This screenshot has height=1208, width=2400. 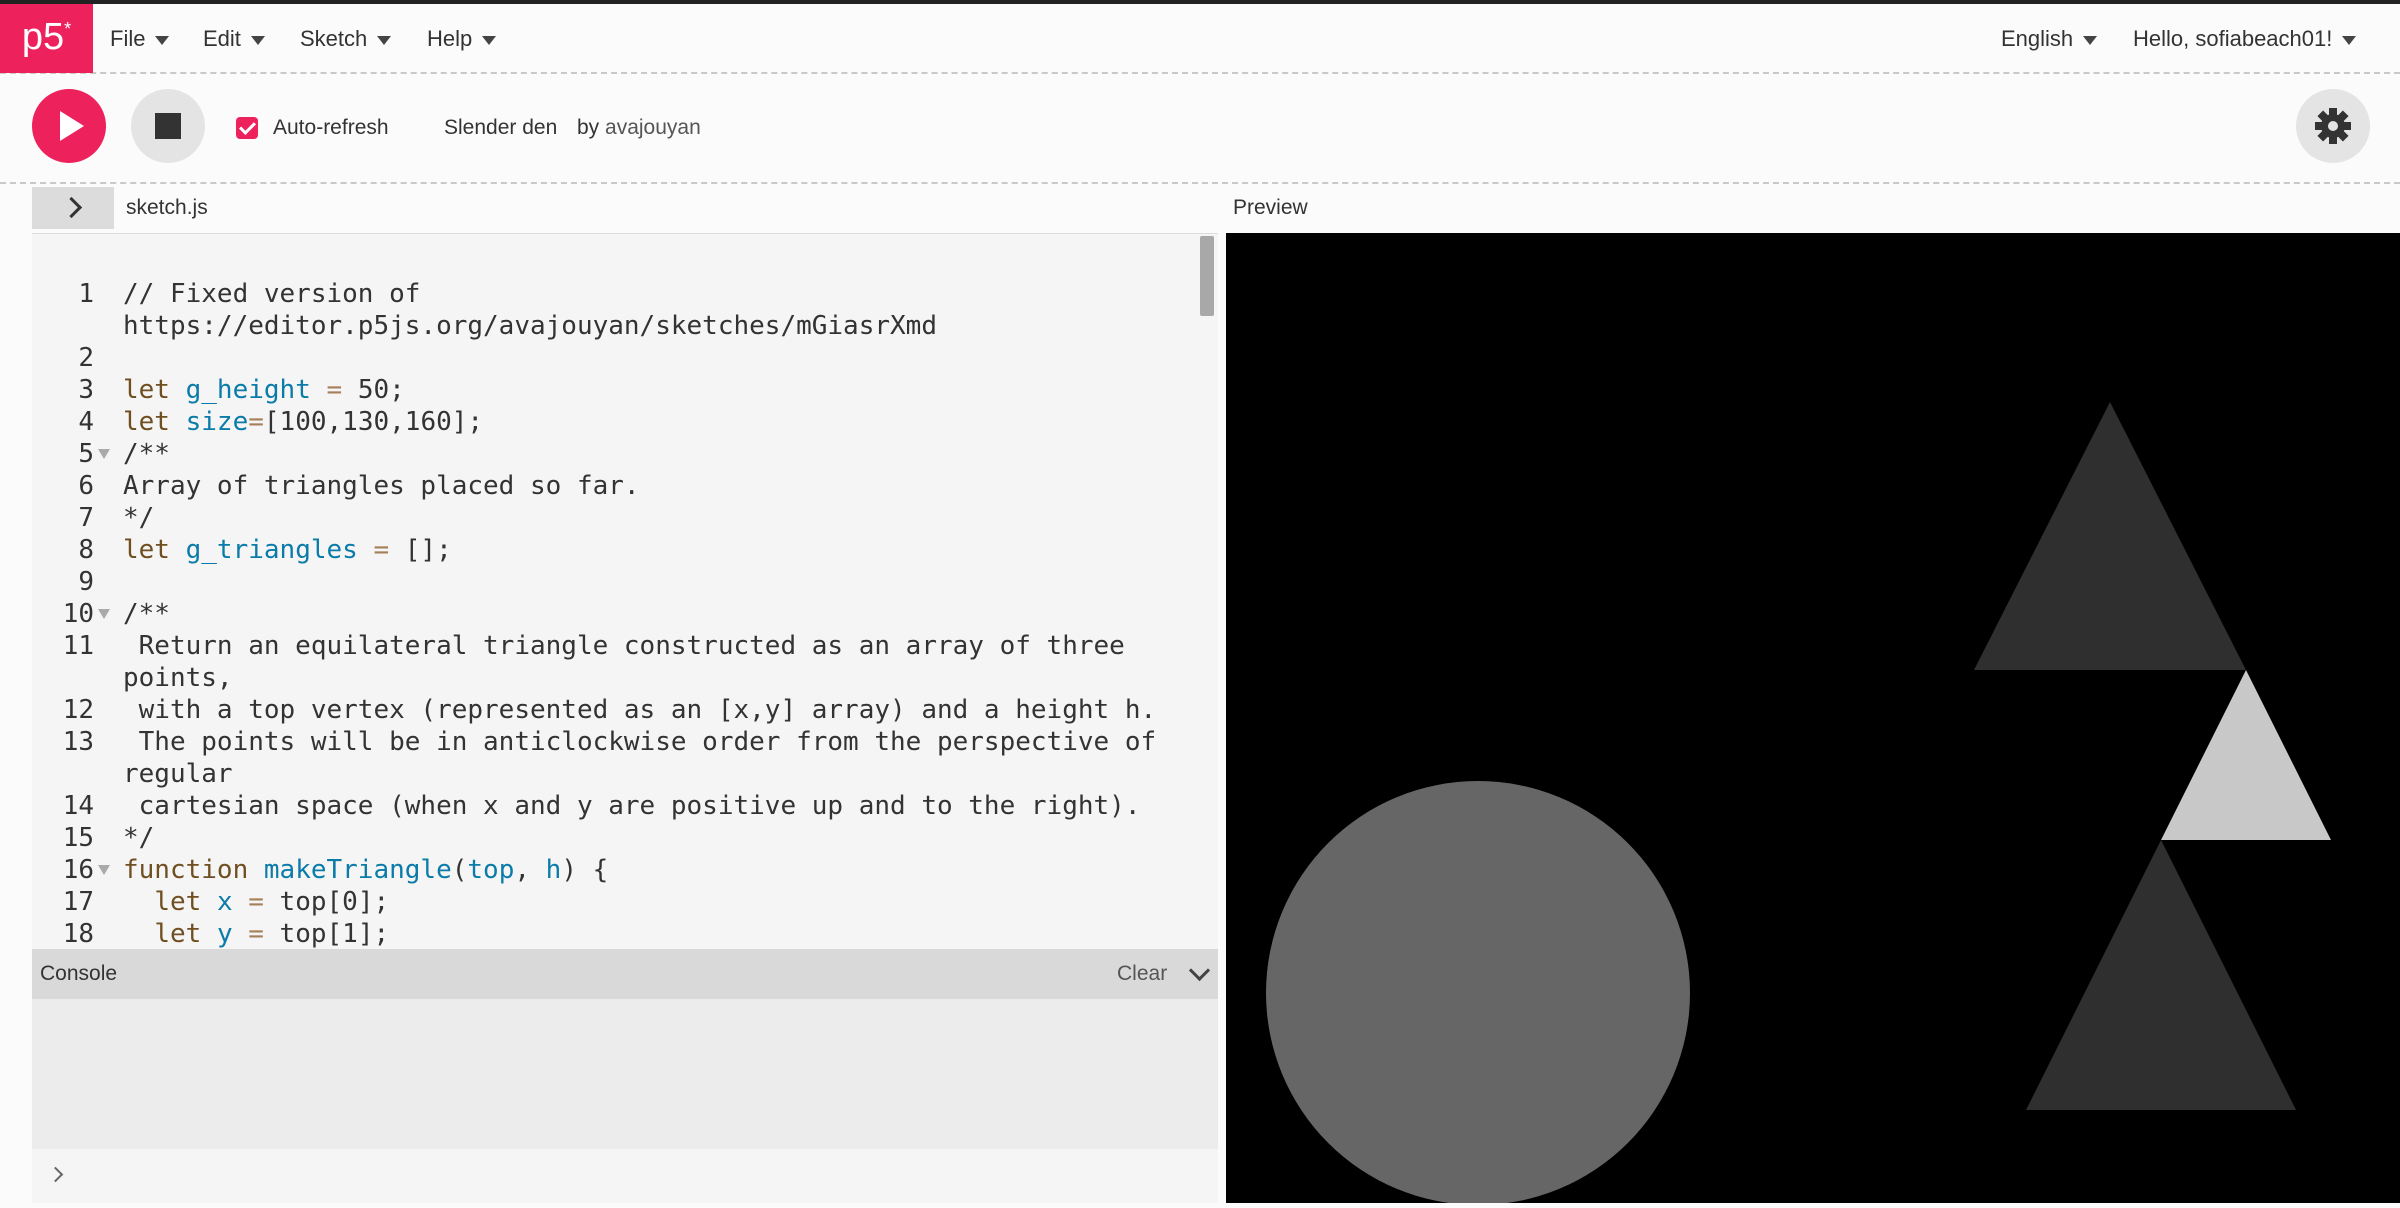 What do you see at coordinates (43, 37) in the screenshot?
I see `logo-text: p5` at bounding box center [43, 37].